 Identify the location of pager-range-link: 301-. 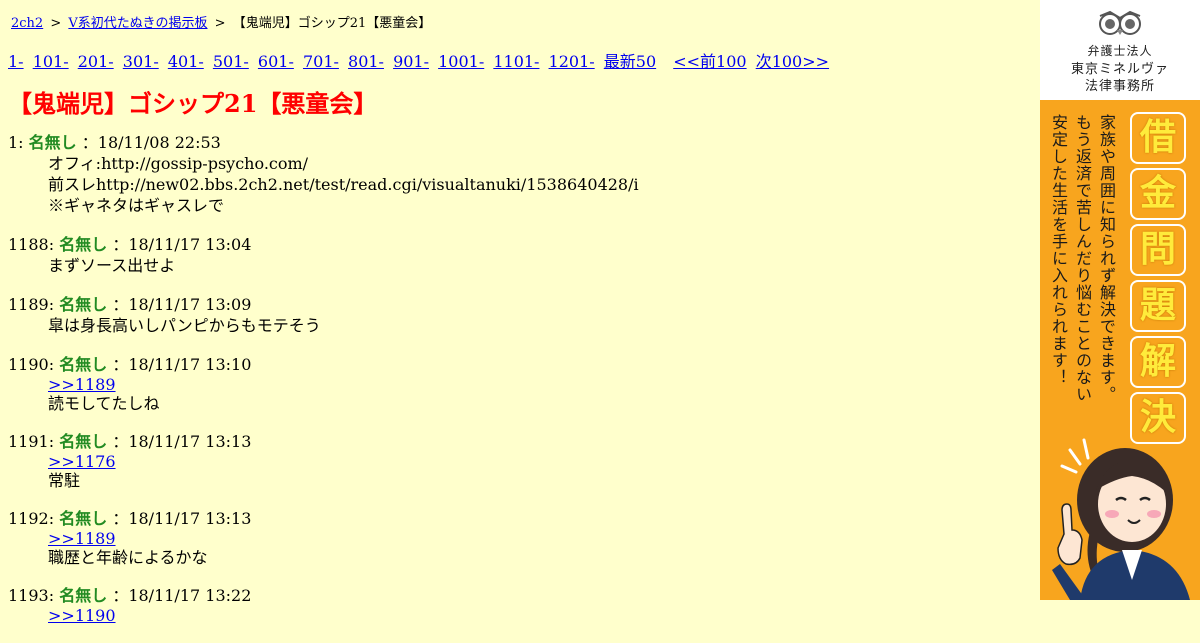
(141, 61).